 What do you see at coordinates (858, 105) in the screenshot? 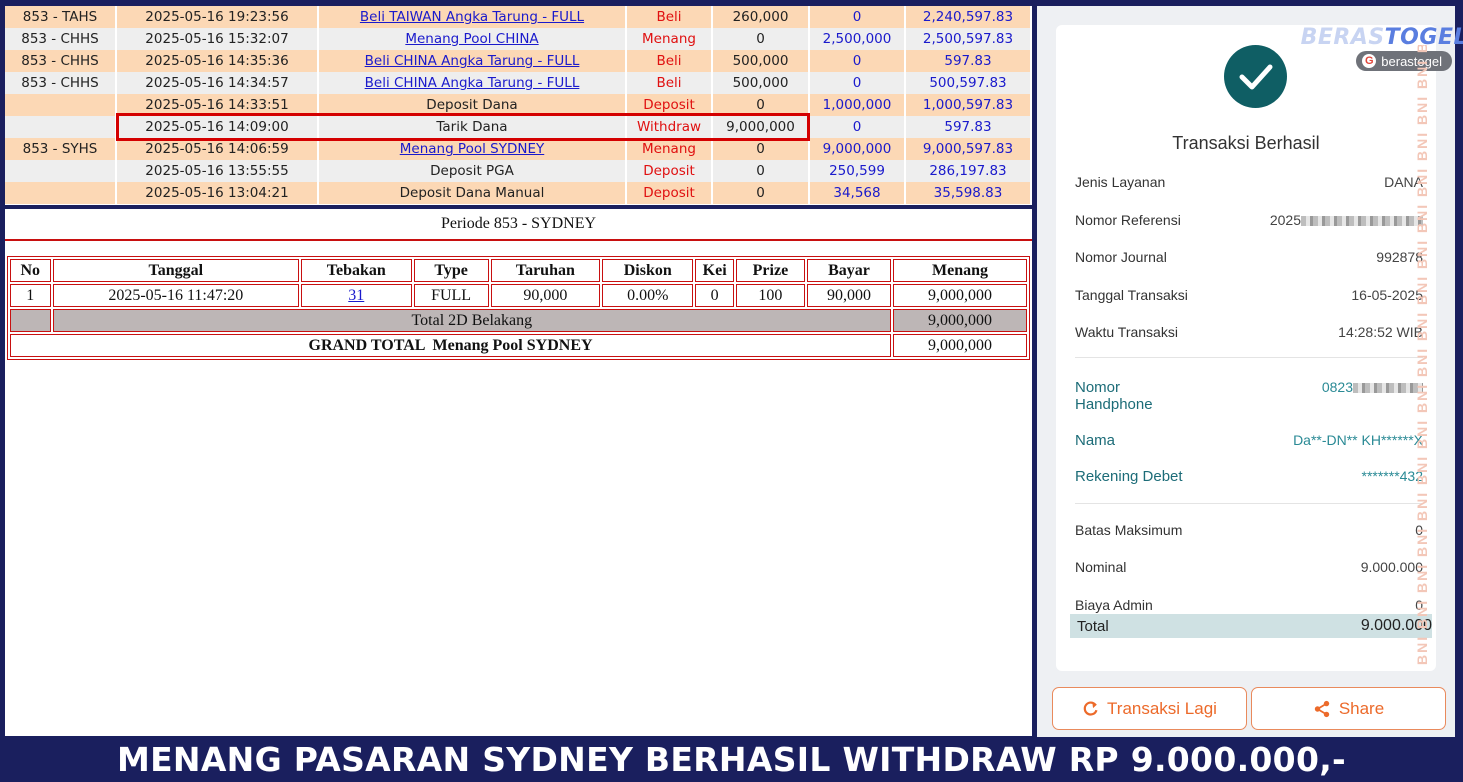
I see `cell-credit: 1,000,000` at bounding box center [858, 105].